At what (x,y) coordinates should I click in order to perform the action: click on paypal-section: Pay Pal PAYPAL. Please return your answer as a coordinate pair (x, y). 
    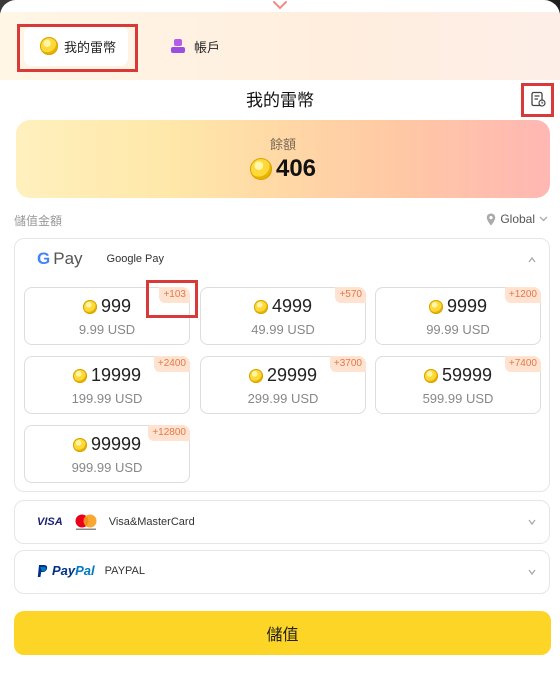
    Looking at the image, I should click on (282, 572).